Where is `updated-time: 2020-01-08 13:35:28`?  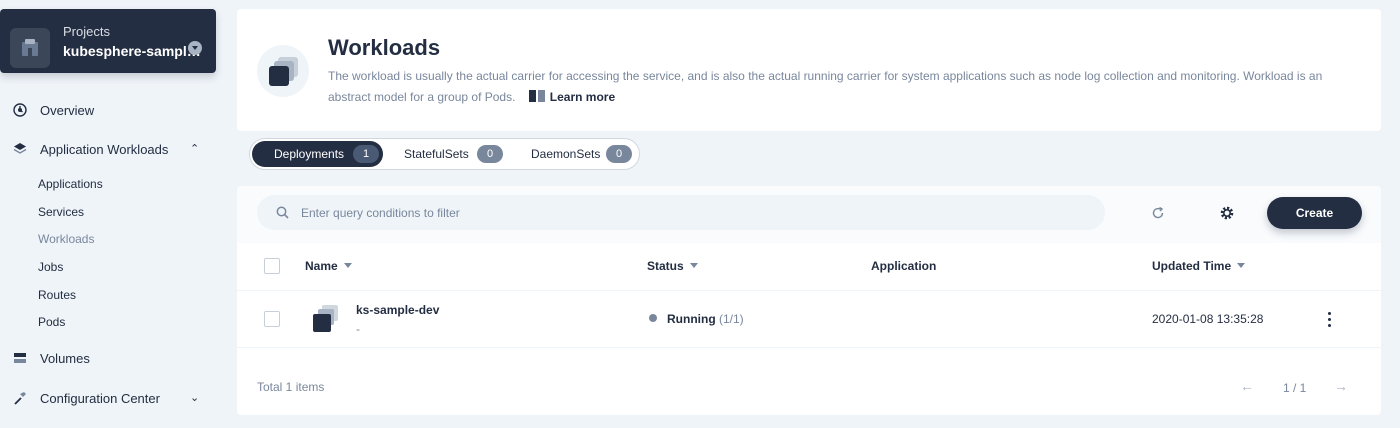
updated-time: 2020-01-08 13:35:28 is located at coordinates (1208, 319).